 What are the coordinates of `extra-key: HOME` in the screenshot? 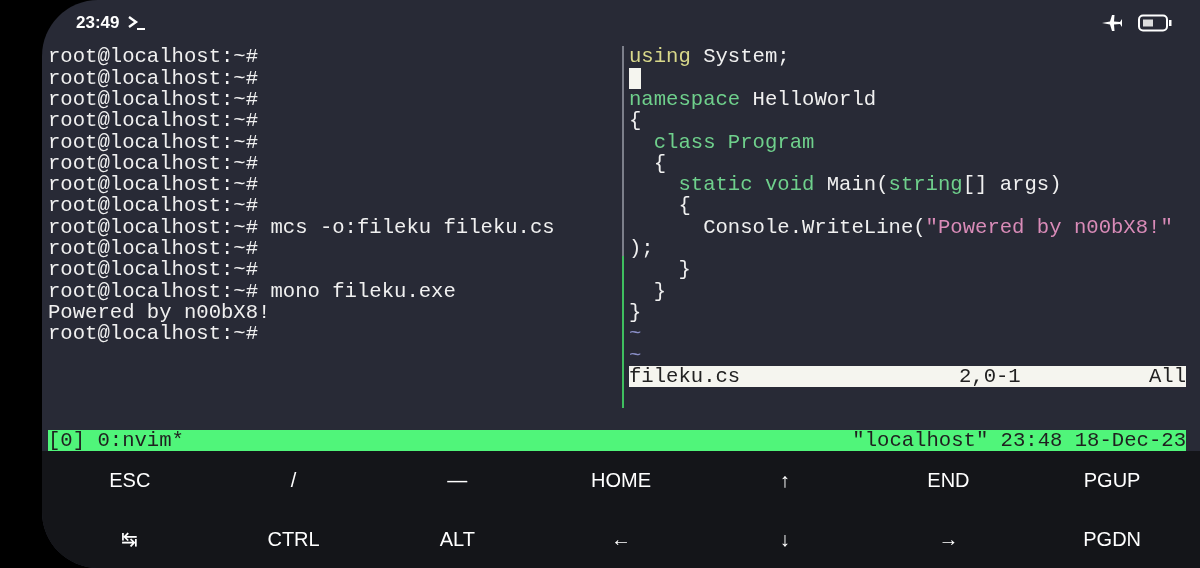 It's located at (621, 480).